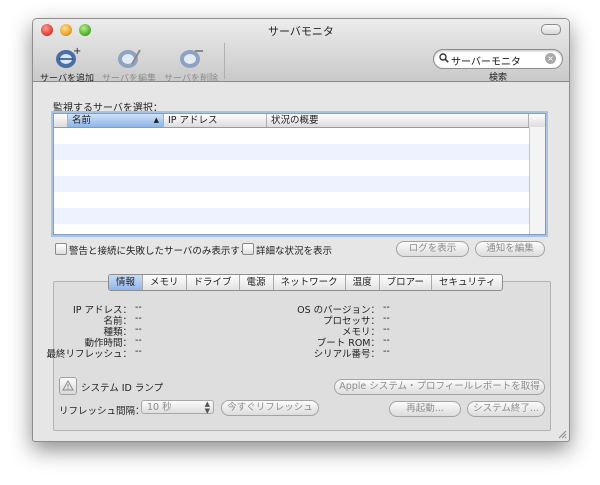 The image size is (600, 485). Describe the element at coordinates (177, 407) in the screenshot. I see `refresh-interval-select: 10 秒 ▲ ▼` at that location.